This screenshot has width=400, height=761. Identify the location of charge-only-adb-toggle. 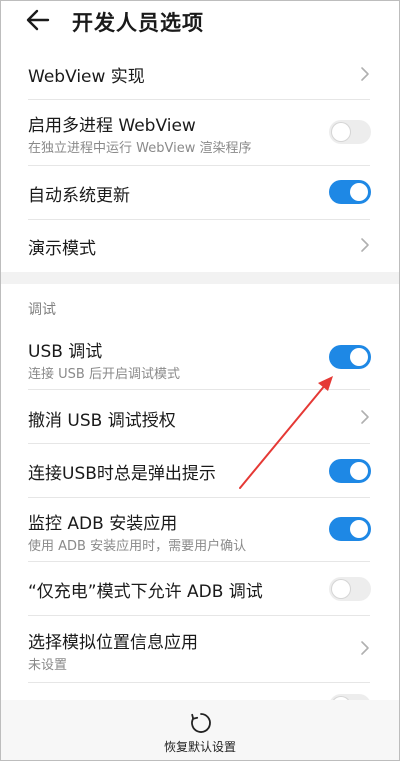
(350, 589).